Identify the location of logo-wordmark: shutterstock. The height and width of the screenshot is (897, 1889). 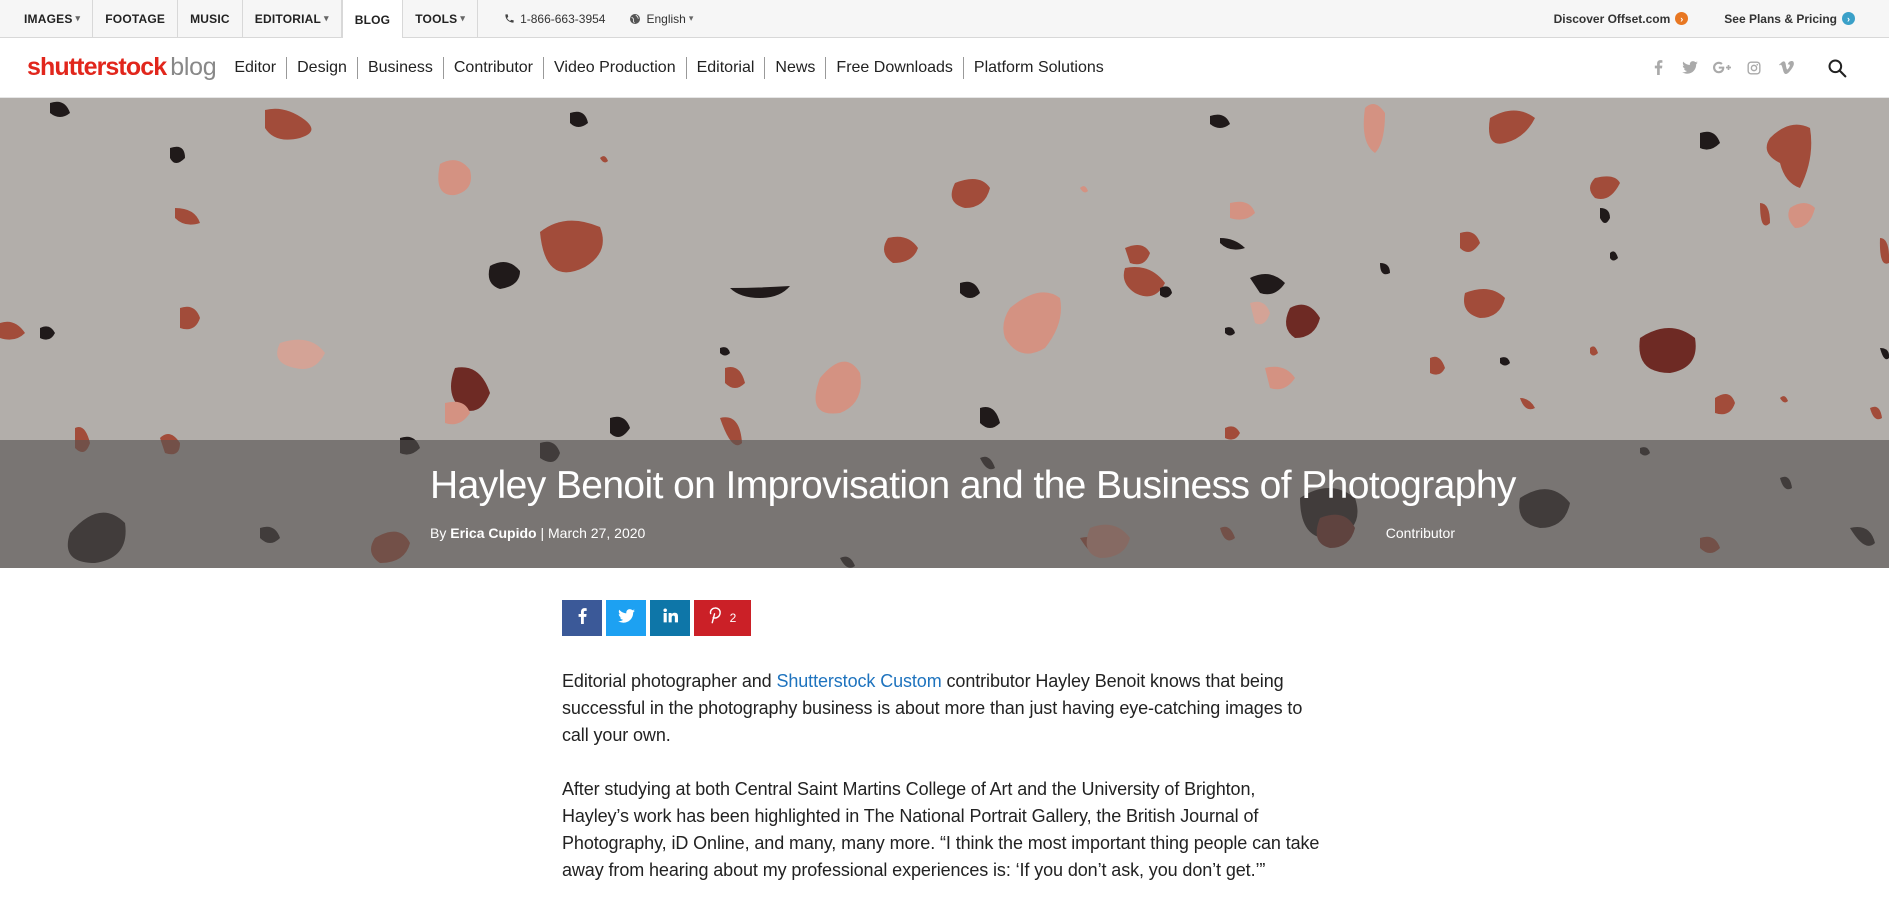
(97, 67).